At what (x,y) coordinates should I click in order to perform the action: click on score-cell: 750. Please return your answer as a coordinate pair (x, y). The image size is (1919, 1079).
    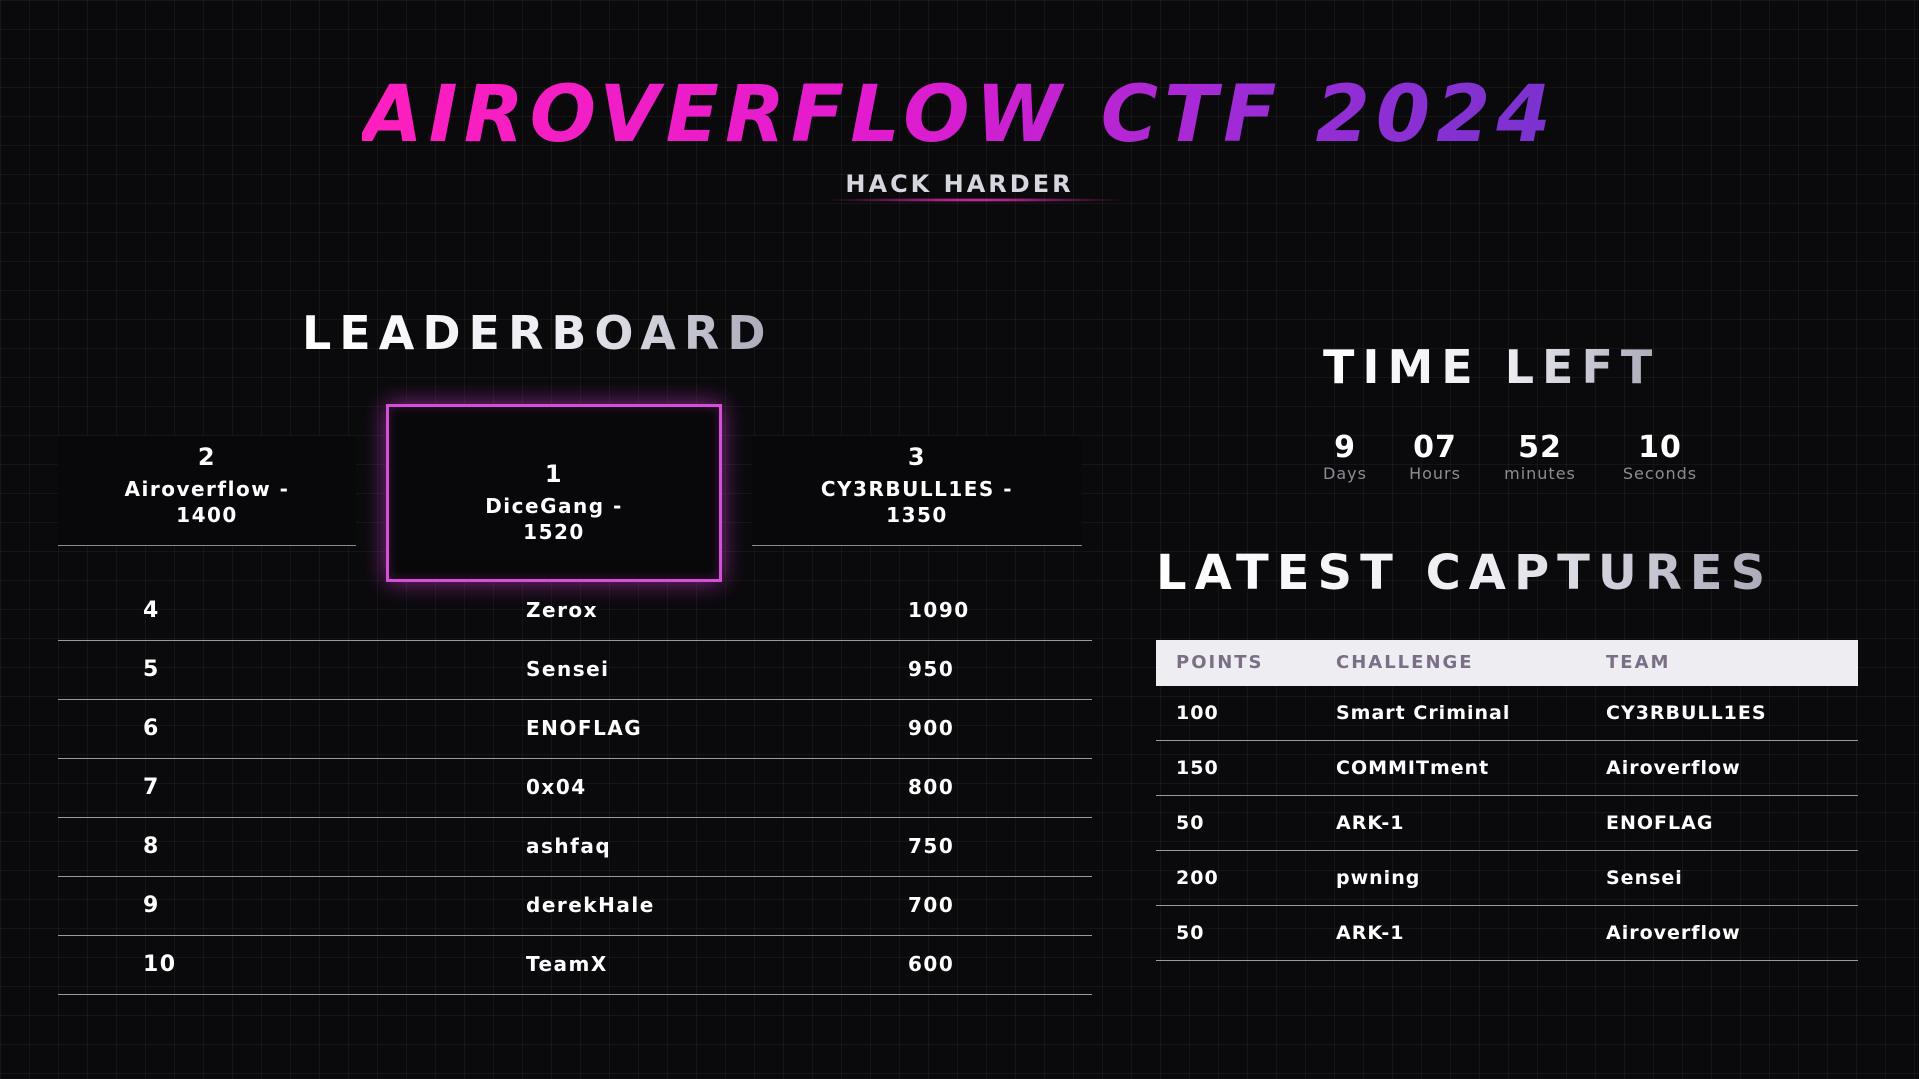
    Looking at the image, I should click on (931, 846).